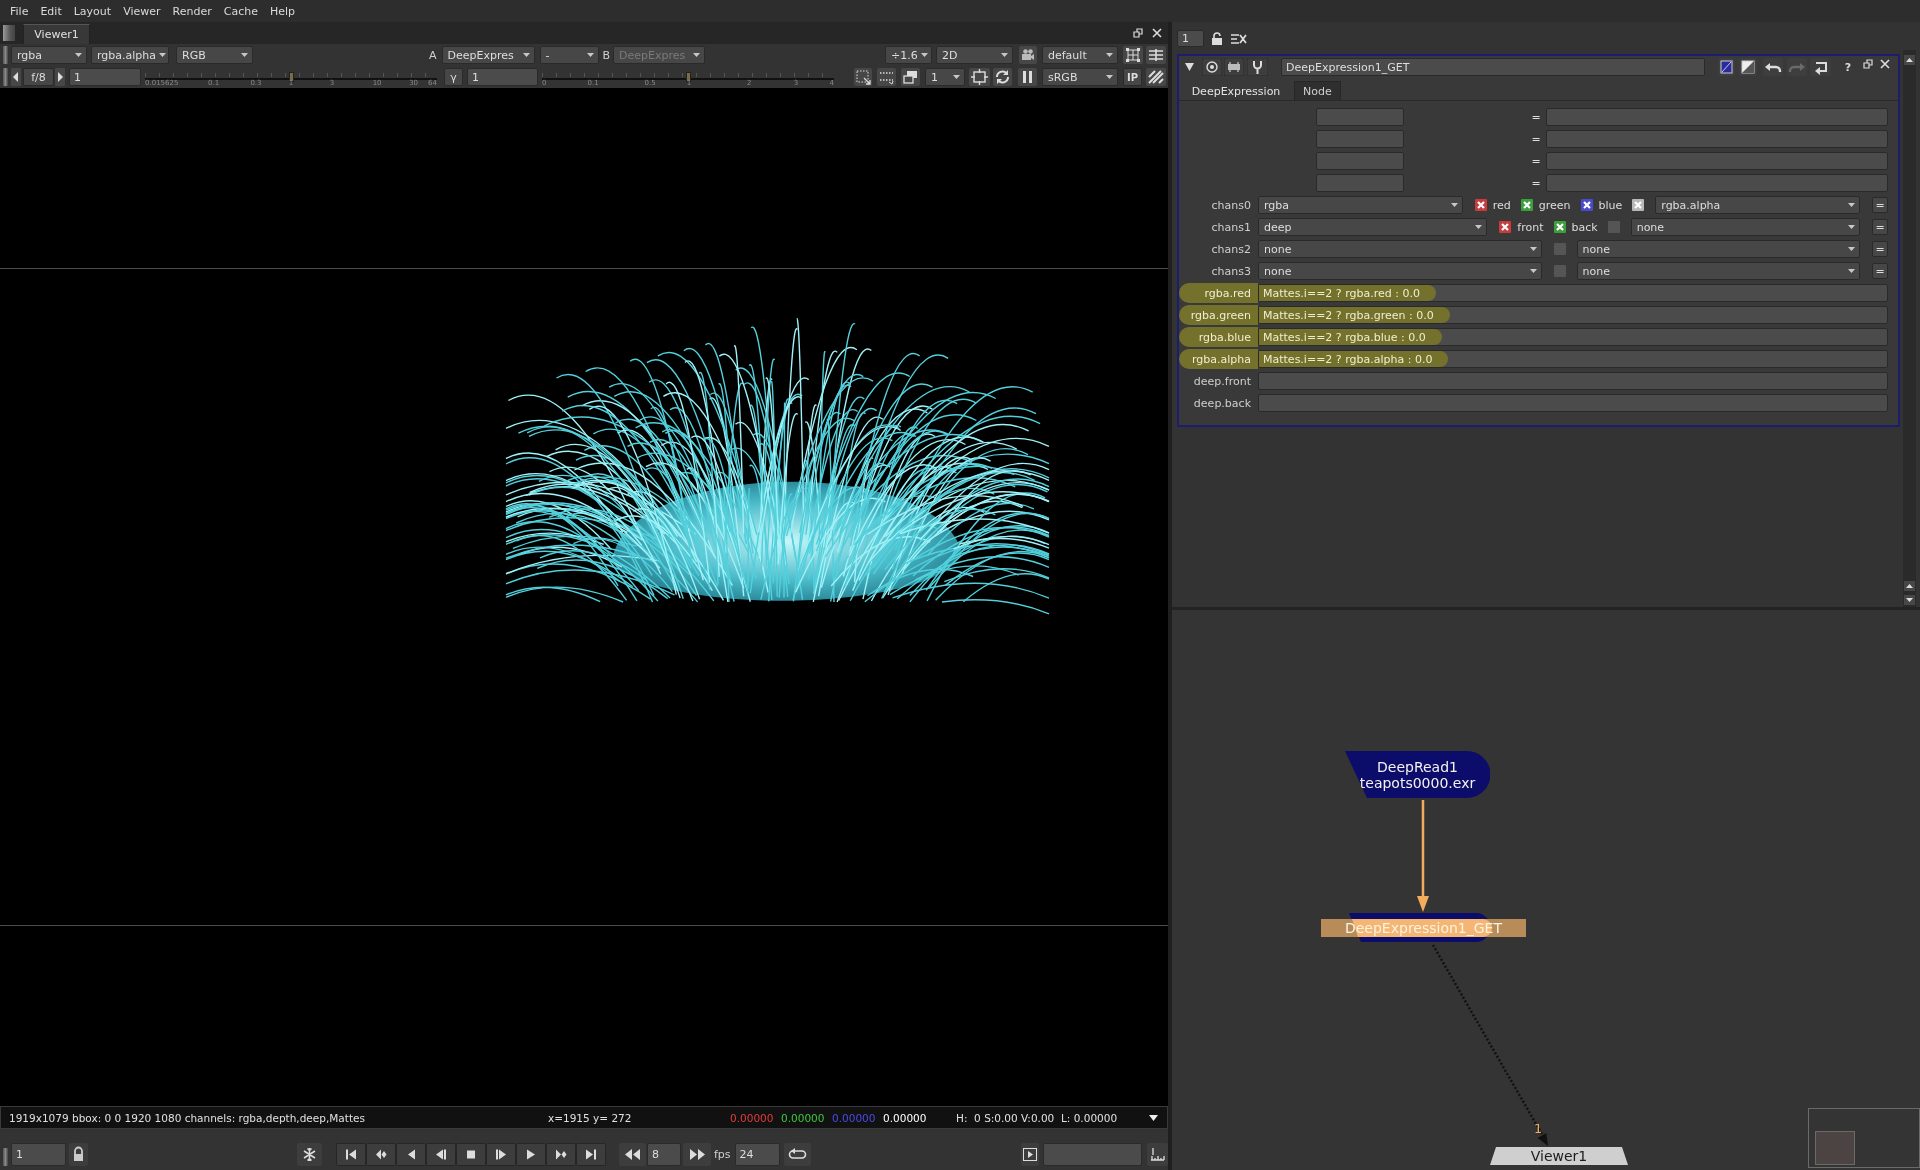  Describe the element at coordinates (797, 1154) in the screenshot. I see `loop-icon` at that location.